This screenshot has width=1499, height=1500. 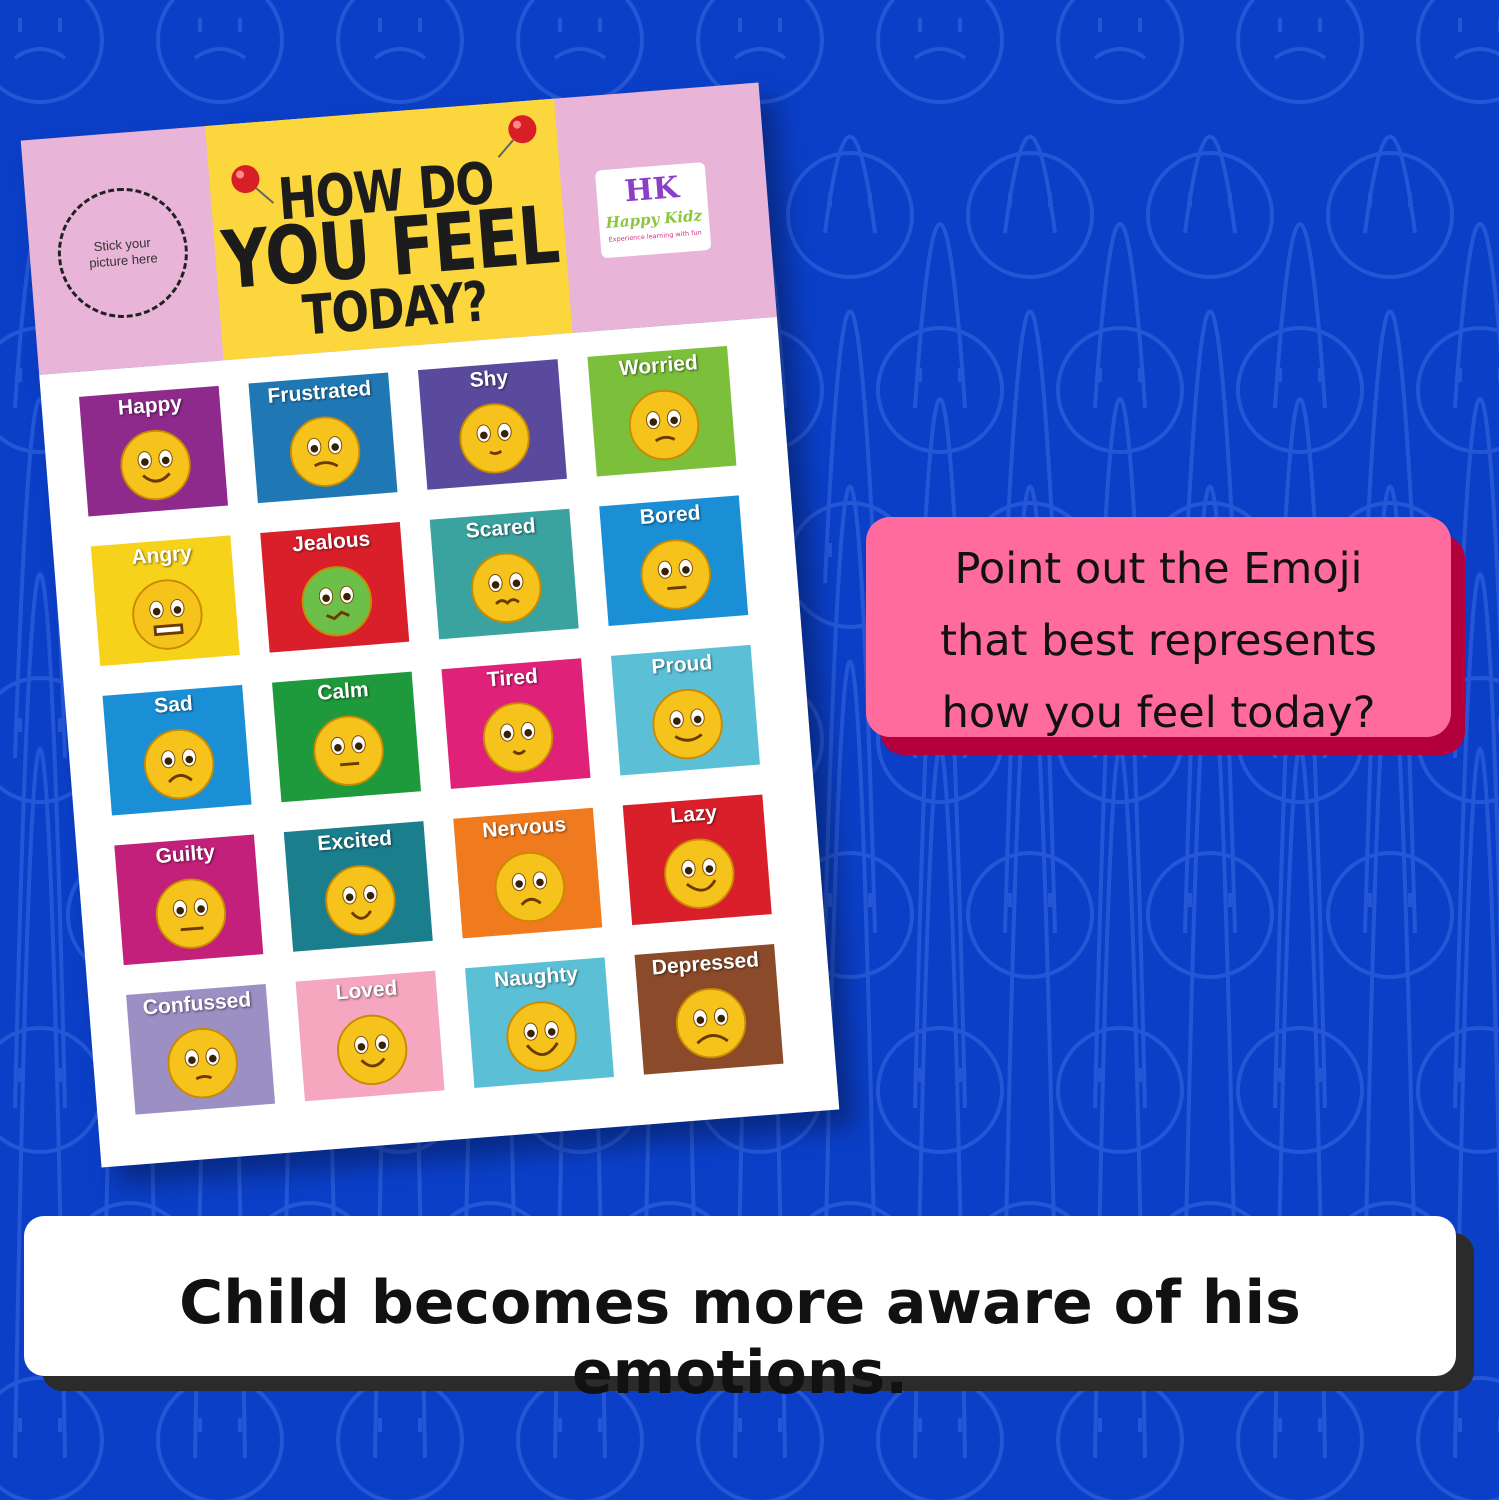 I want to click on emotion-label: Depressed, so click(x=705, y=964).